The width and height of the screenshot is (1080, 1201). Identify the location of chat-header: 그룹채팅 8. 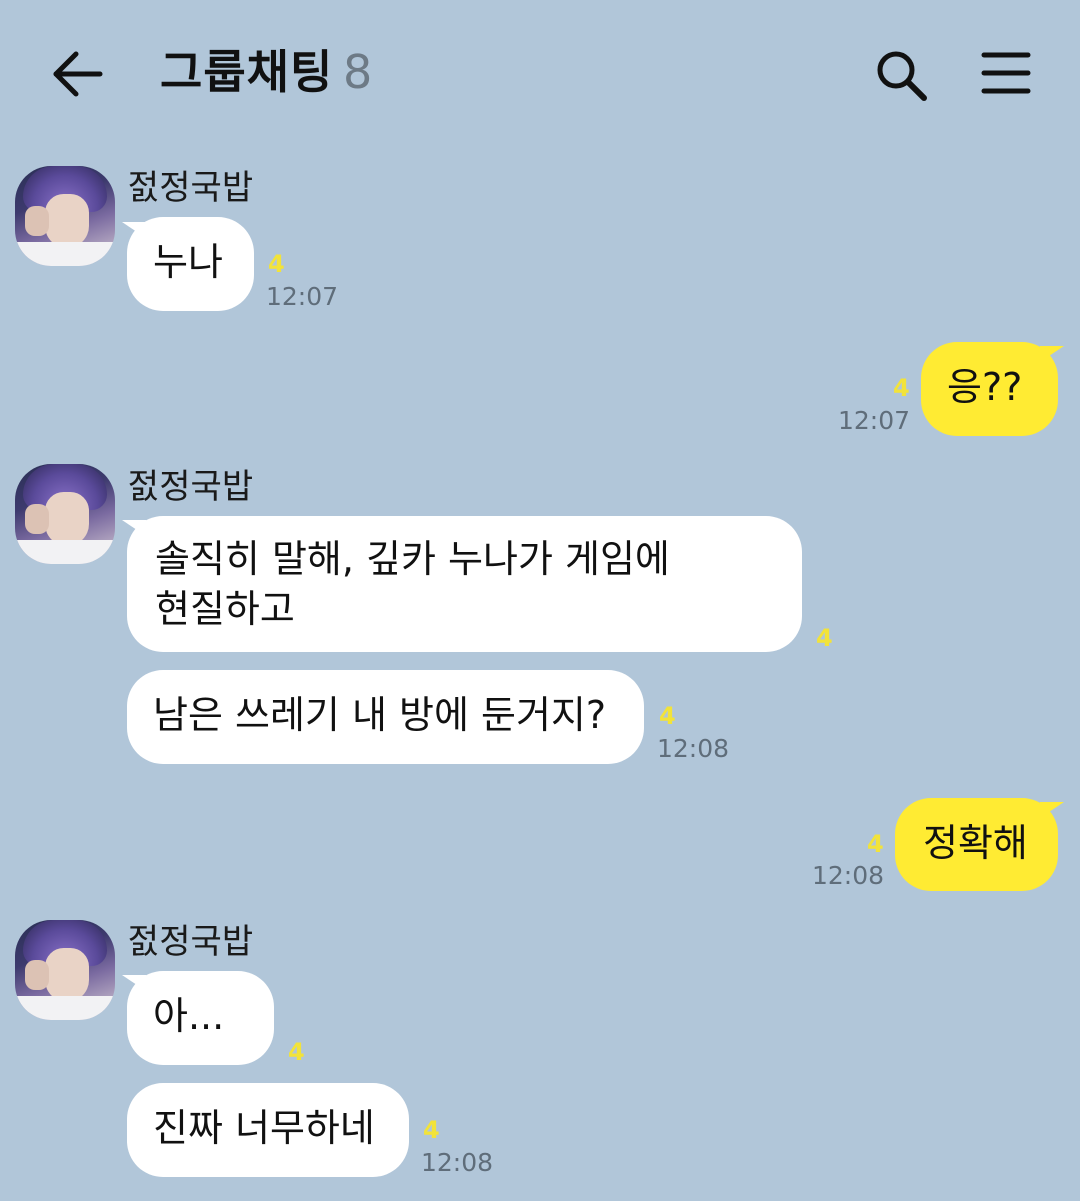
(540, 72).